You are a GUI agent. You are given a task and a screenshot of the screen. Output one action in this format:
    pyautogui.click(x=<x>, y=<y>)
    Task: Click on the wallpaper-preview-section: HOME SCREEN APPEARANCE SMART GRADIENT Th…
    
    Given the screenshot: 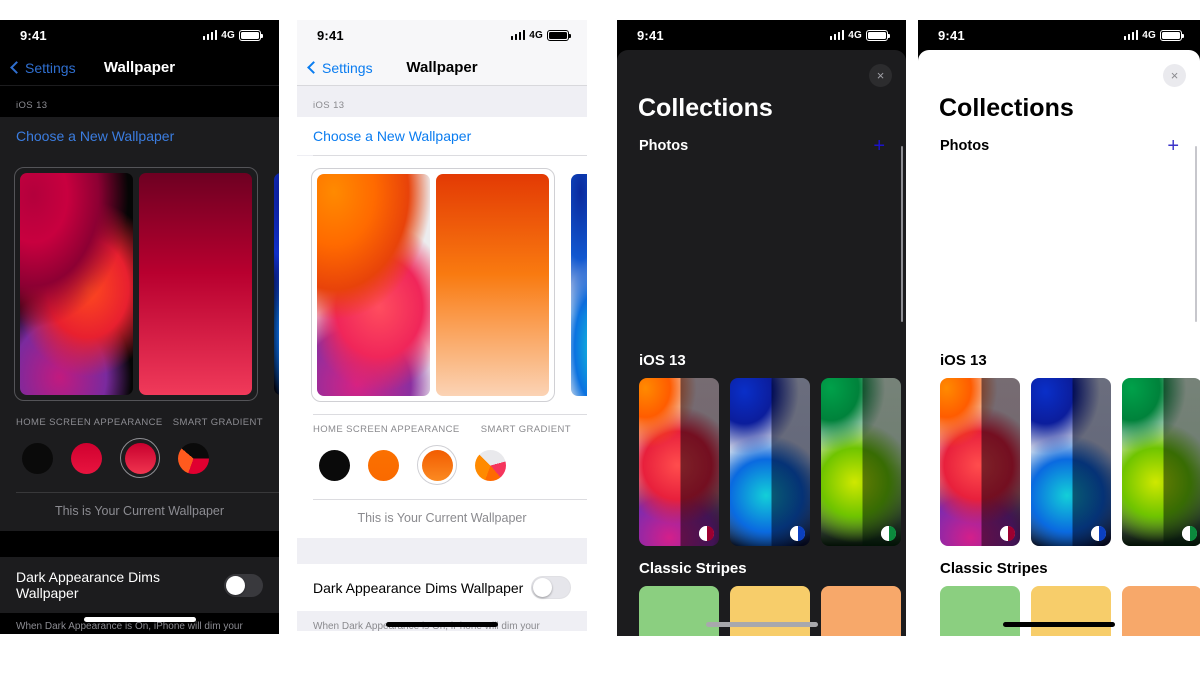 What is the action you would take?
    pyautogui.click(x=442, y=347)
    